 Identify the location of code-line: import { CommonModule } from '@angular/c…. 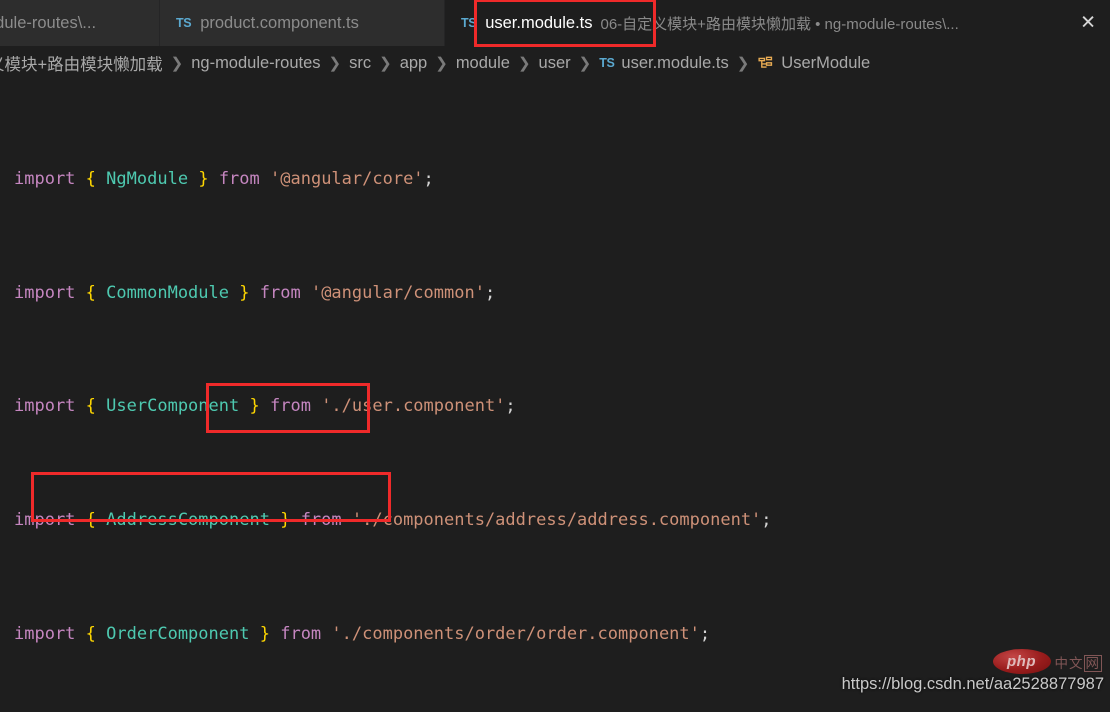
(255, 292).